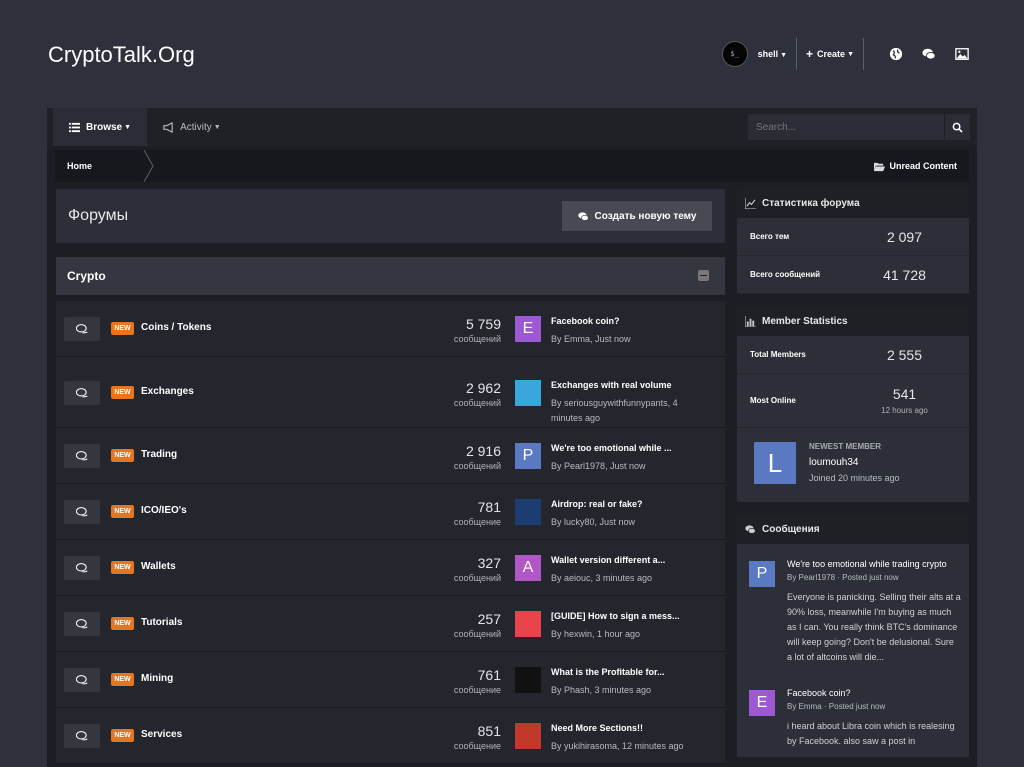  I want to click on stat-most-online: Most Online 541 12 hours ago, so click(853, 401).